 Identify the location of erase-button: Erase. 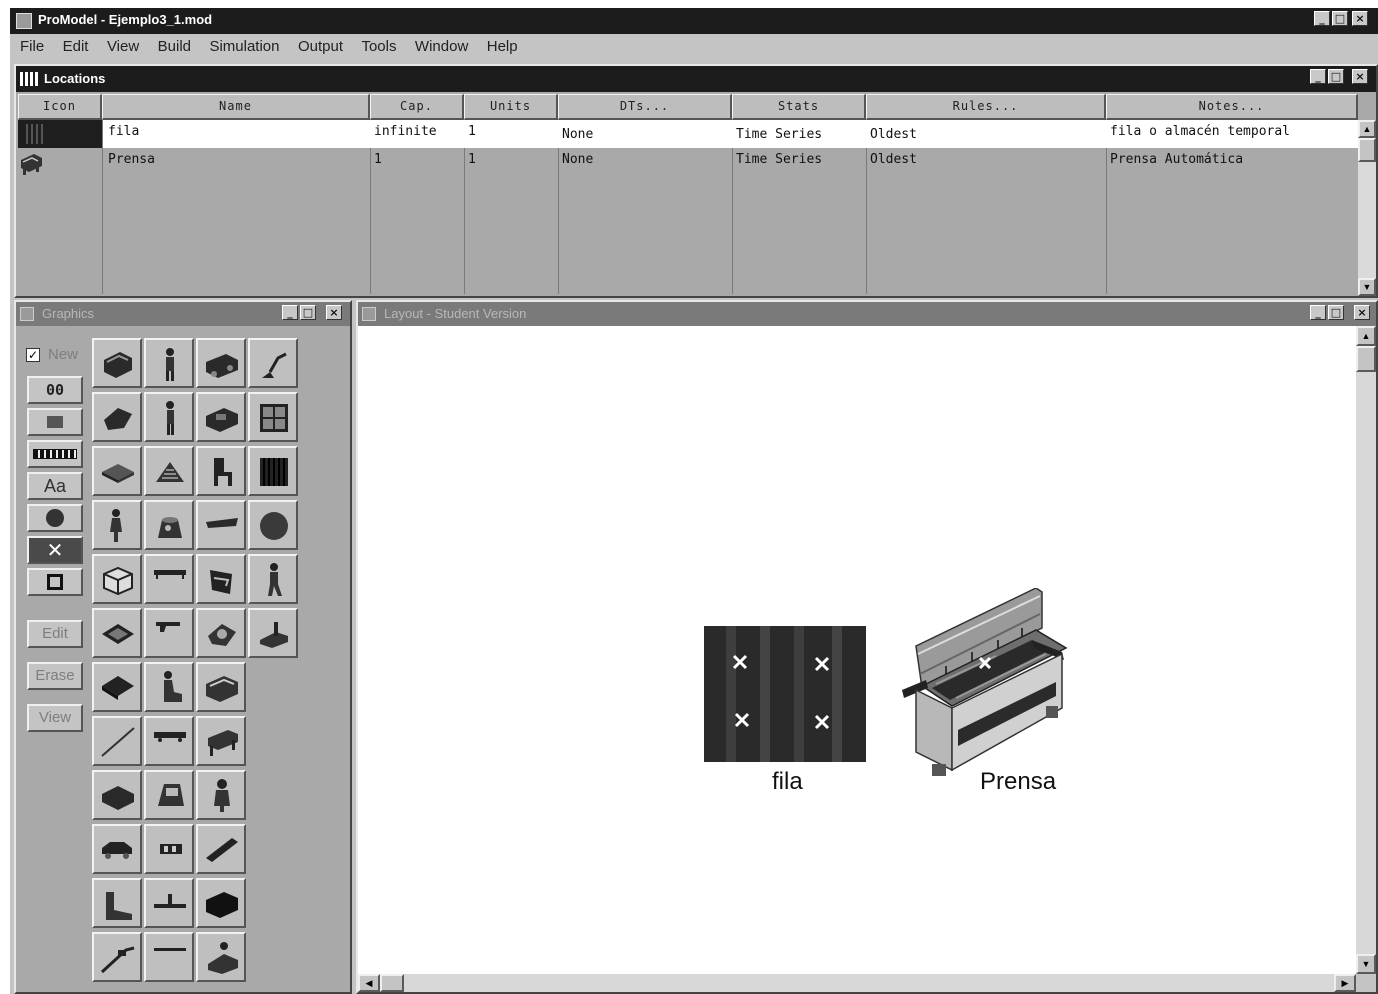
(55, 676).